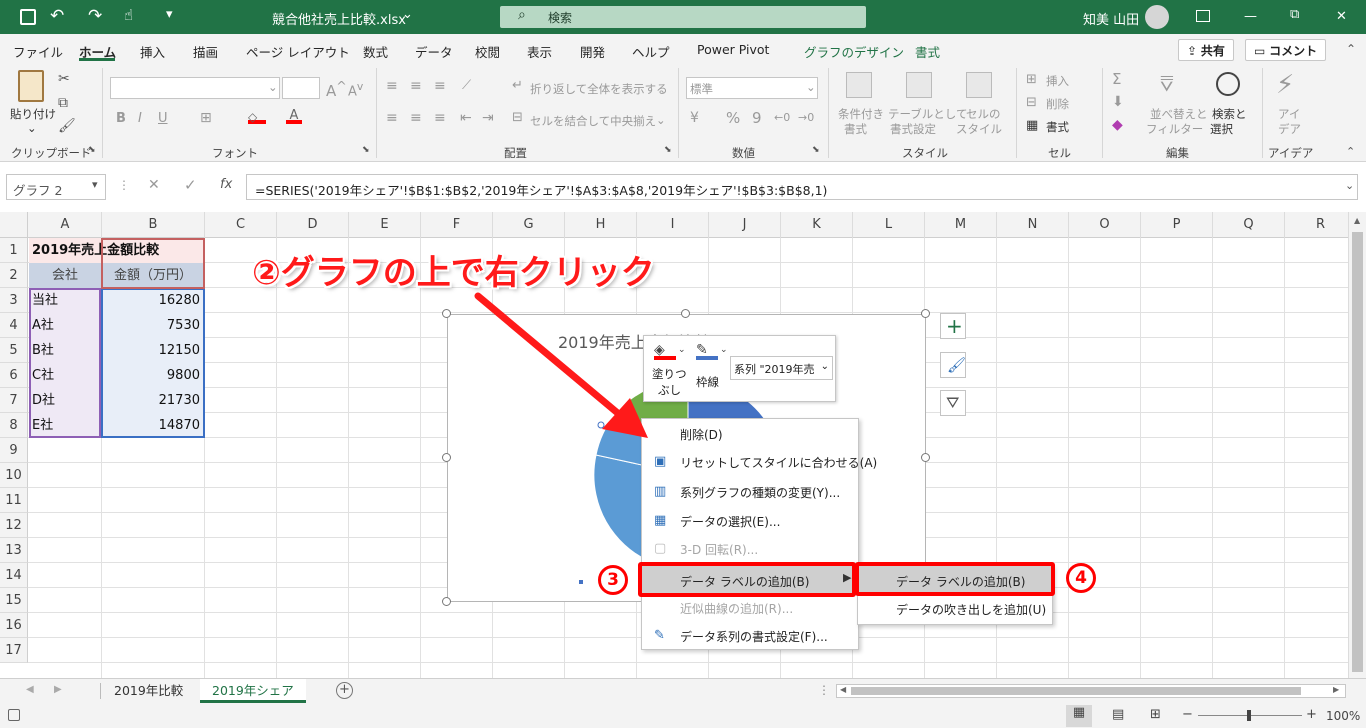 The image size is (1366, 728). What do you see at coordinates (1177, 225) in the screenshot?
I see `column-header-p: P` at bounding box center [1177, 225].